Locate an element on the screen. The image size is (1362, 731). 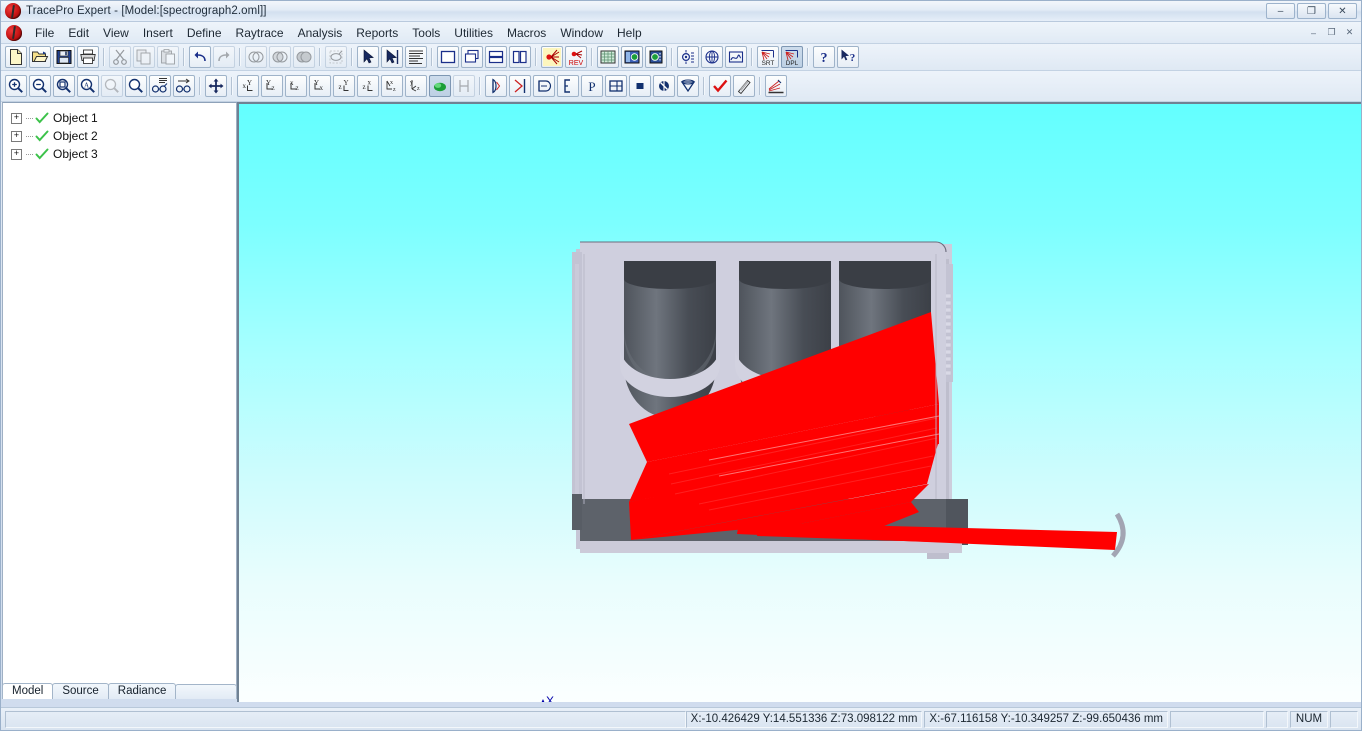
insert-prism-button: P is located at coordinates (592, 86).